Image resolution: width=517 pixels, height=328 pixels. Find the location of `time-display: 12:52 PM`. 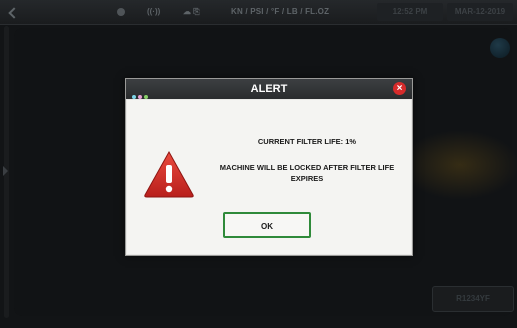

time-display: 12:52 PM is located at coordinates (410, 12).